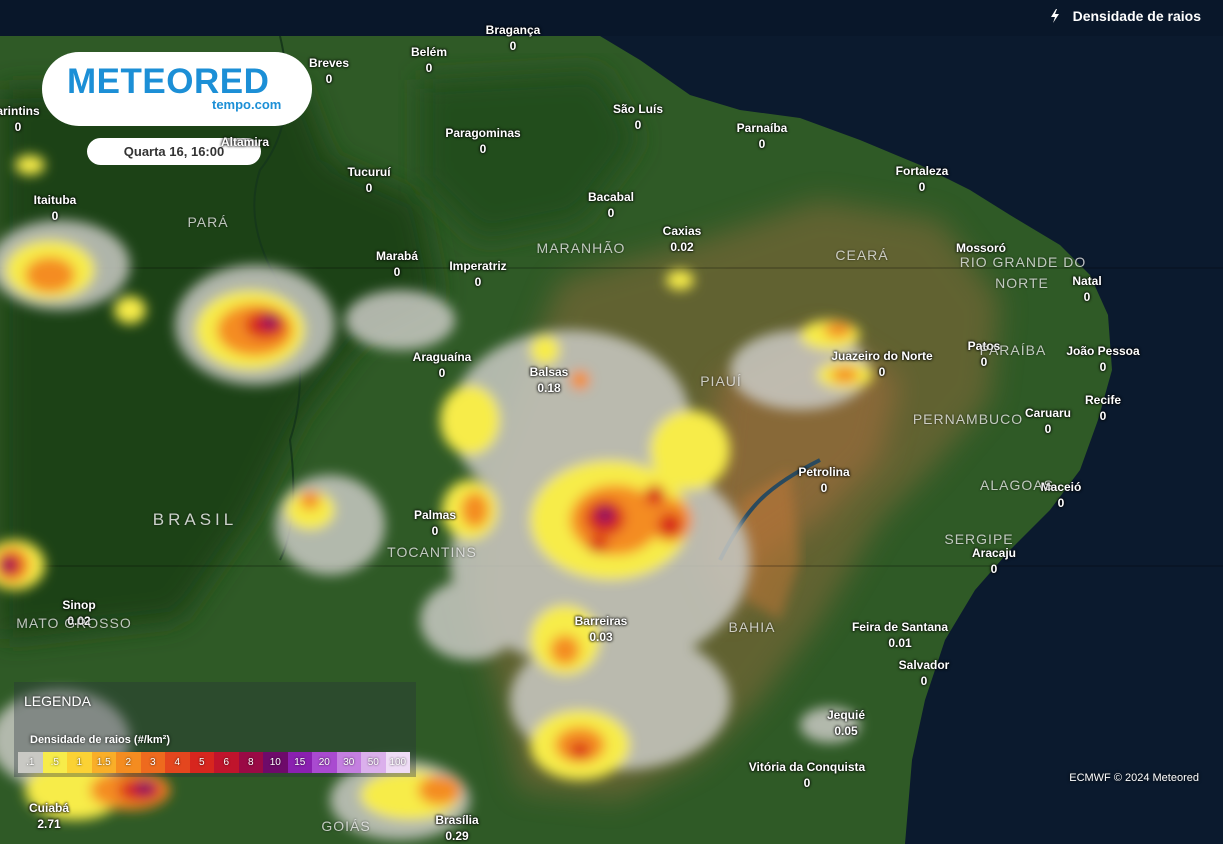 Image resolution: width=1223 pixels, height=844 pixels. I want to click on layer-title-text: Densidade de raios, so click(1136, 16).